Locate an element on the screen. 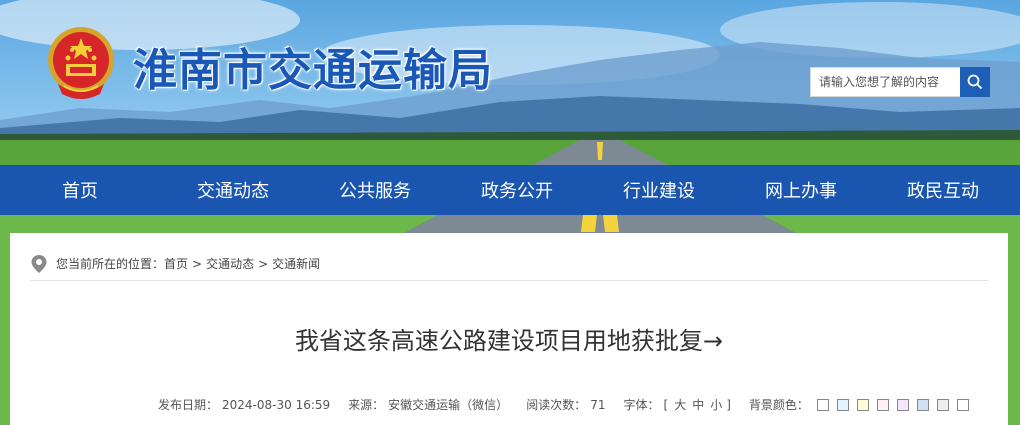 This screenshot has height=425, width=1020. nav-item-government-affairs: 政务公开 is located at coordinates (517, 190).